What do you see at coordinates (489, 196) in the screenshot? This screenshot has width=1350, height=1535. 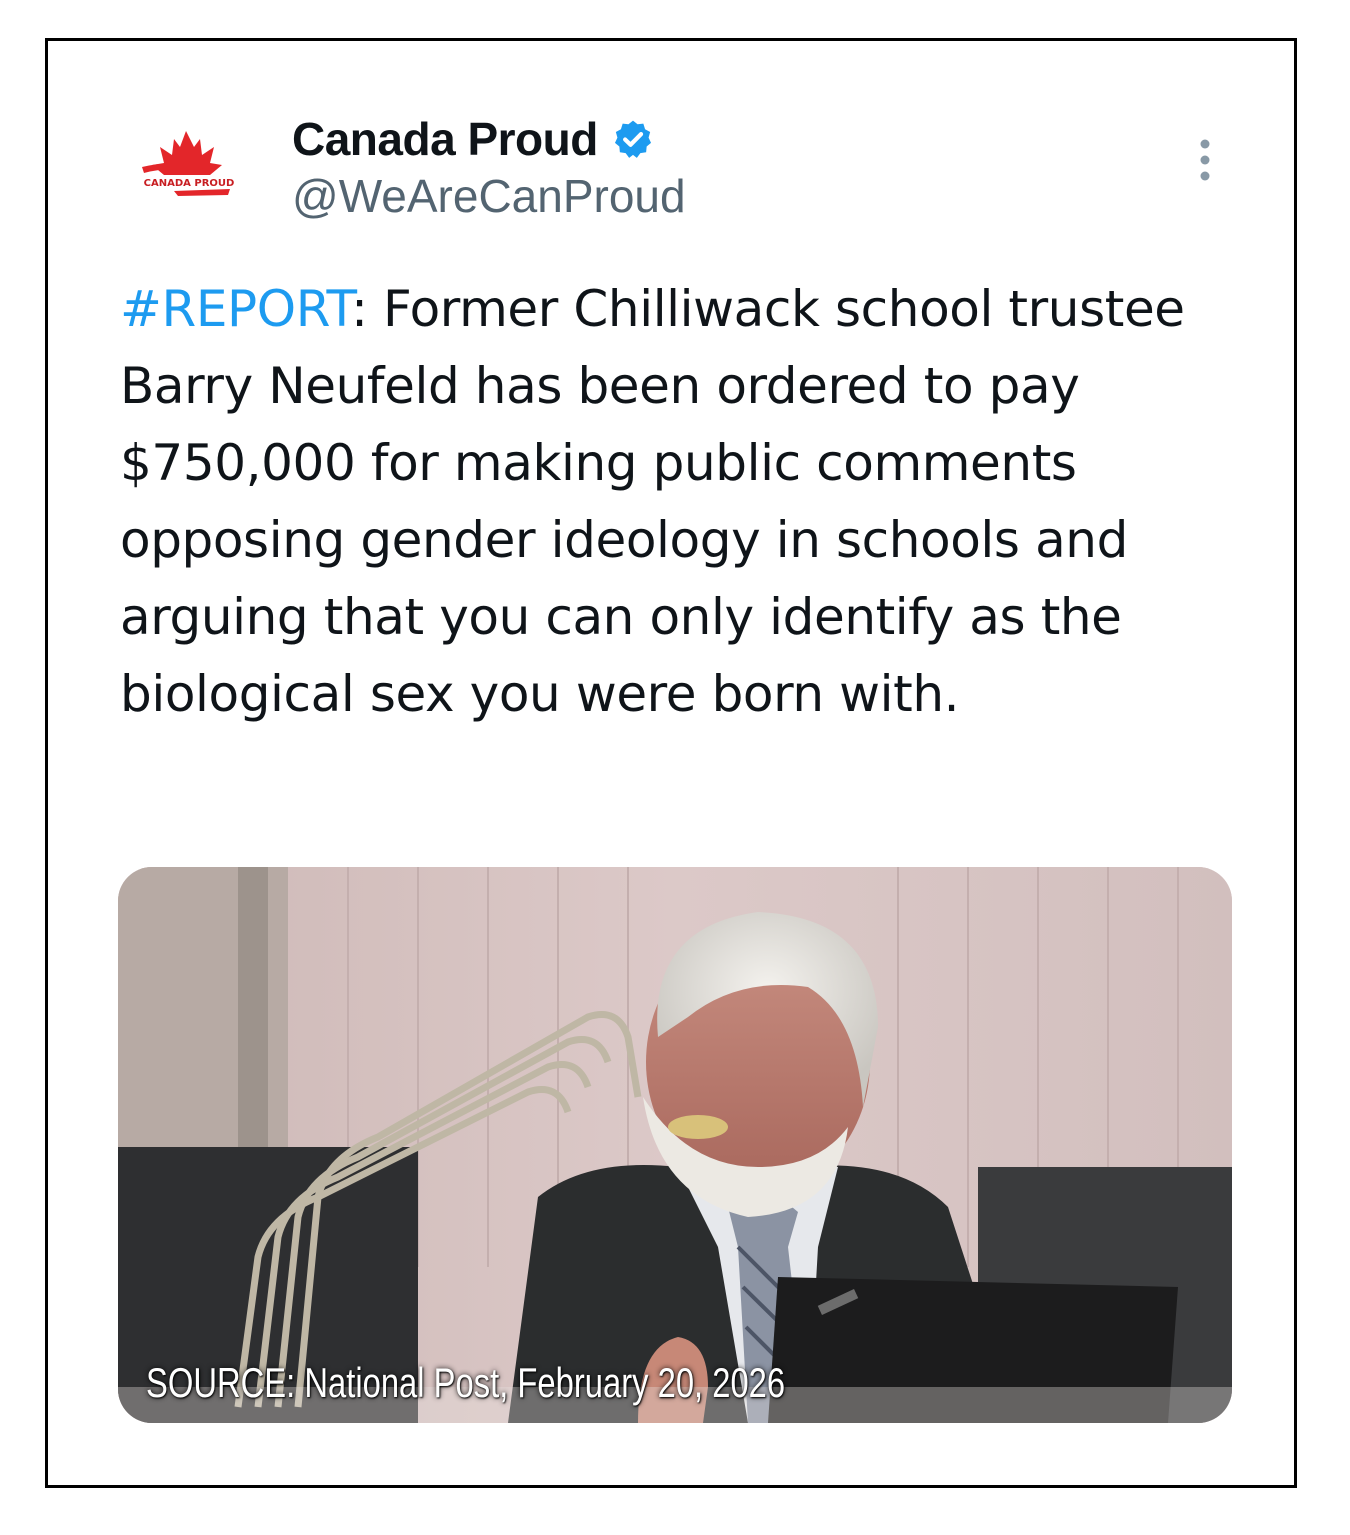 I see `author-handle: @WeAreCanProud` at bounding box center [489, 196].